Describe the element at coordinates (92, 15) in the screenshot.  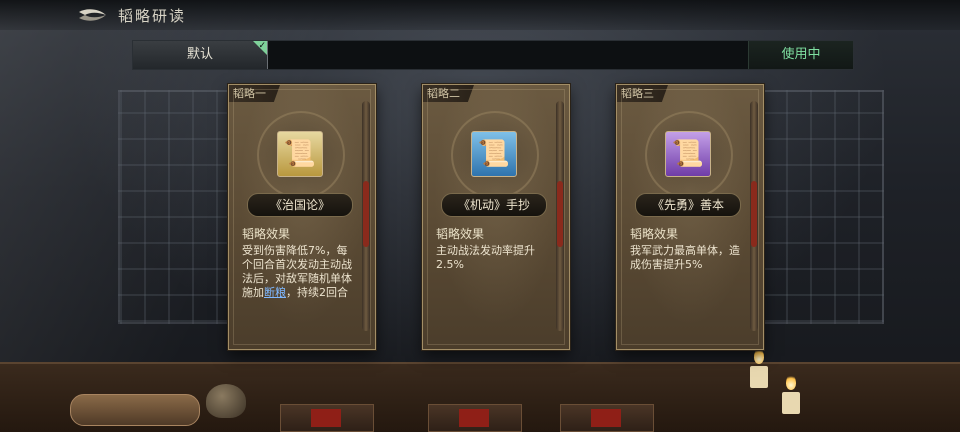
I see `back-arrow-icon` at that location.